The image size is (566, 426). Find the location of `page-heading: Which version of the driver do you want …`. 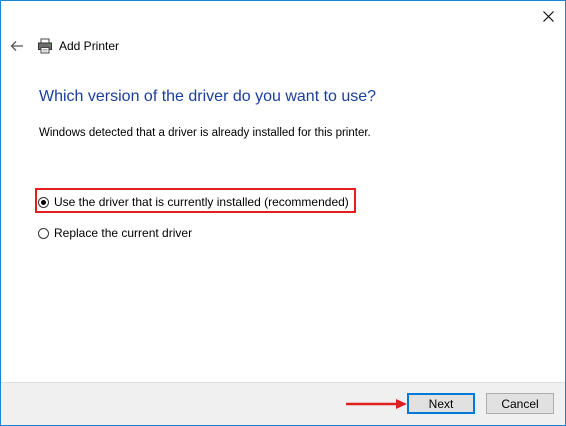

page-heading: Which version of the driver do you want … is located at coordinates (208, 96).